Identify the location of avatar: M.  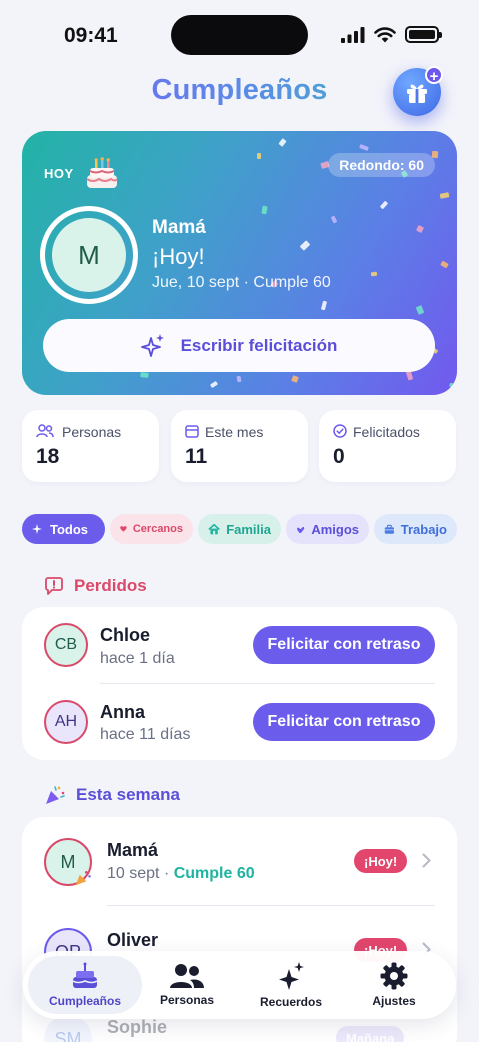
(89, 255).